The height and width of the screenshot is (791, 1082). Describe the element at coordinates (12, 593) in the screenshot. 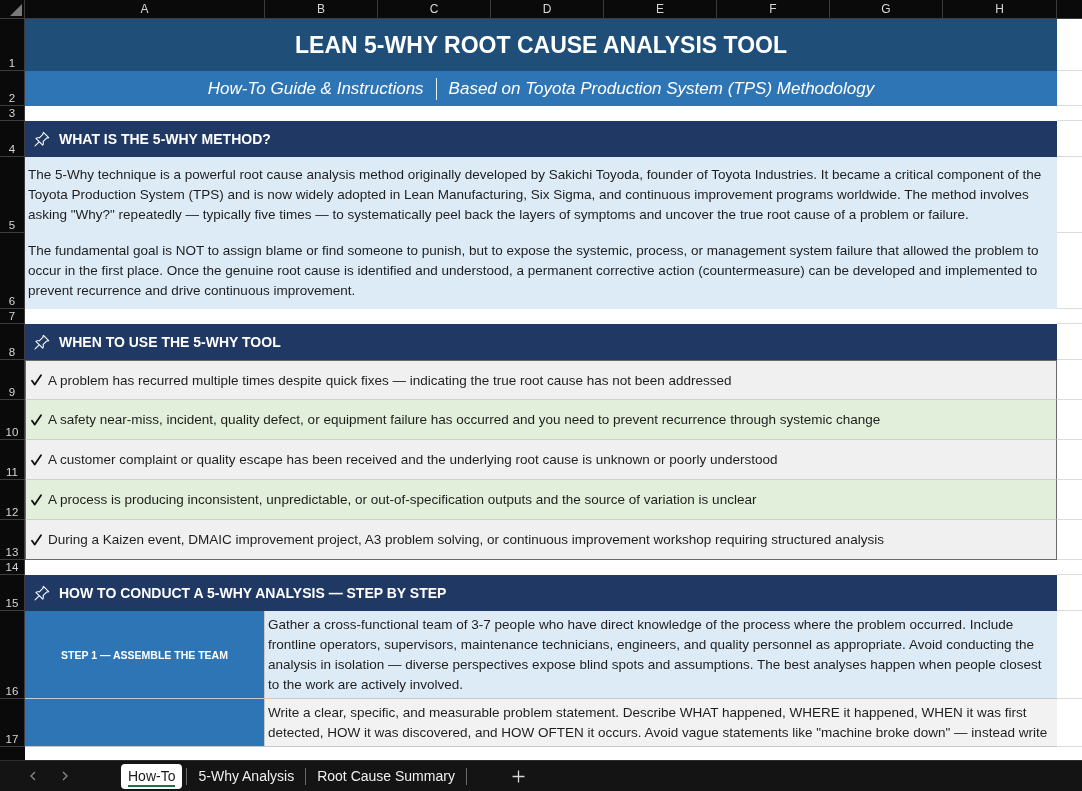

I see `row-header: 15` at that location.